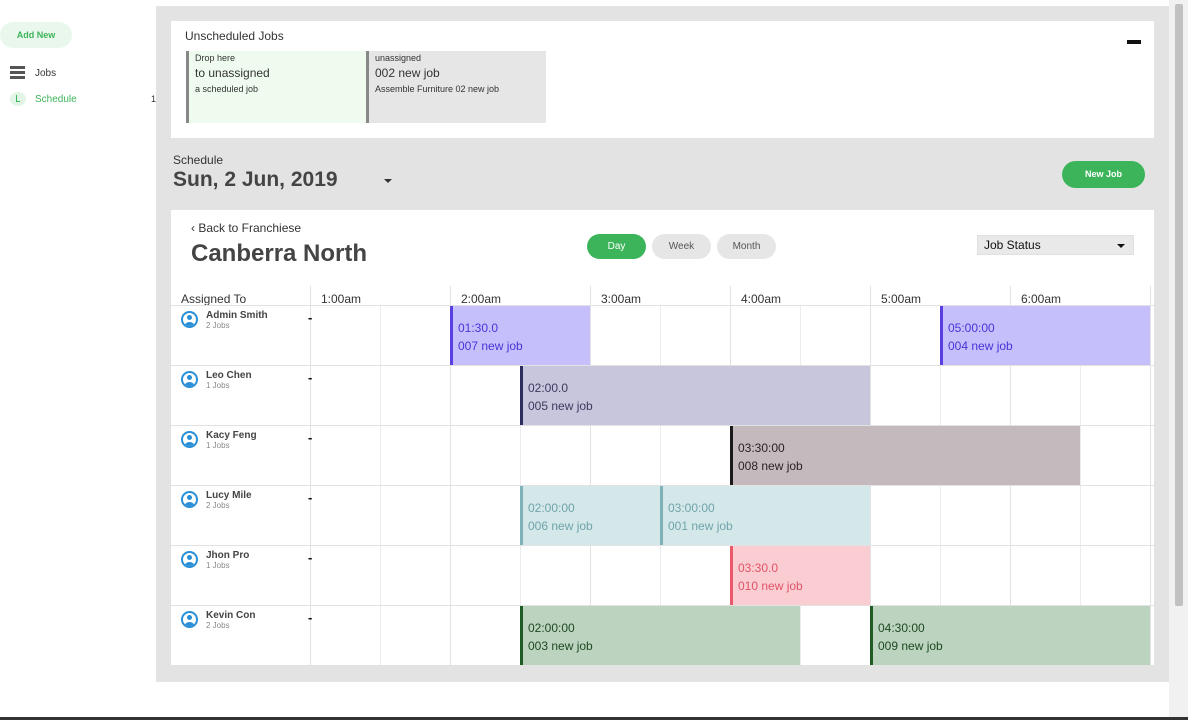  I want to click on assignee-row: Jhon Pro 1 Jobs -, so click(246, 576).